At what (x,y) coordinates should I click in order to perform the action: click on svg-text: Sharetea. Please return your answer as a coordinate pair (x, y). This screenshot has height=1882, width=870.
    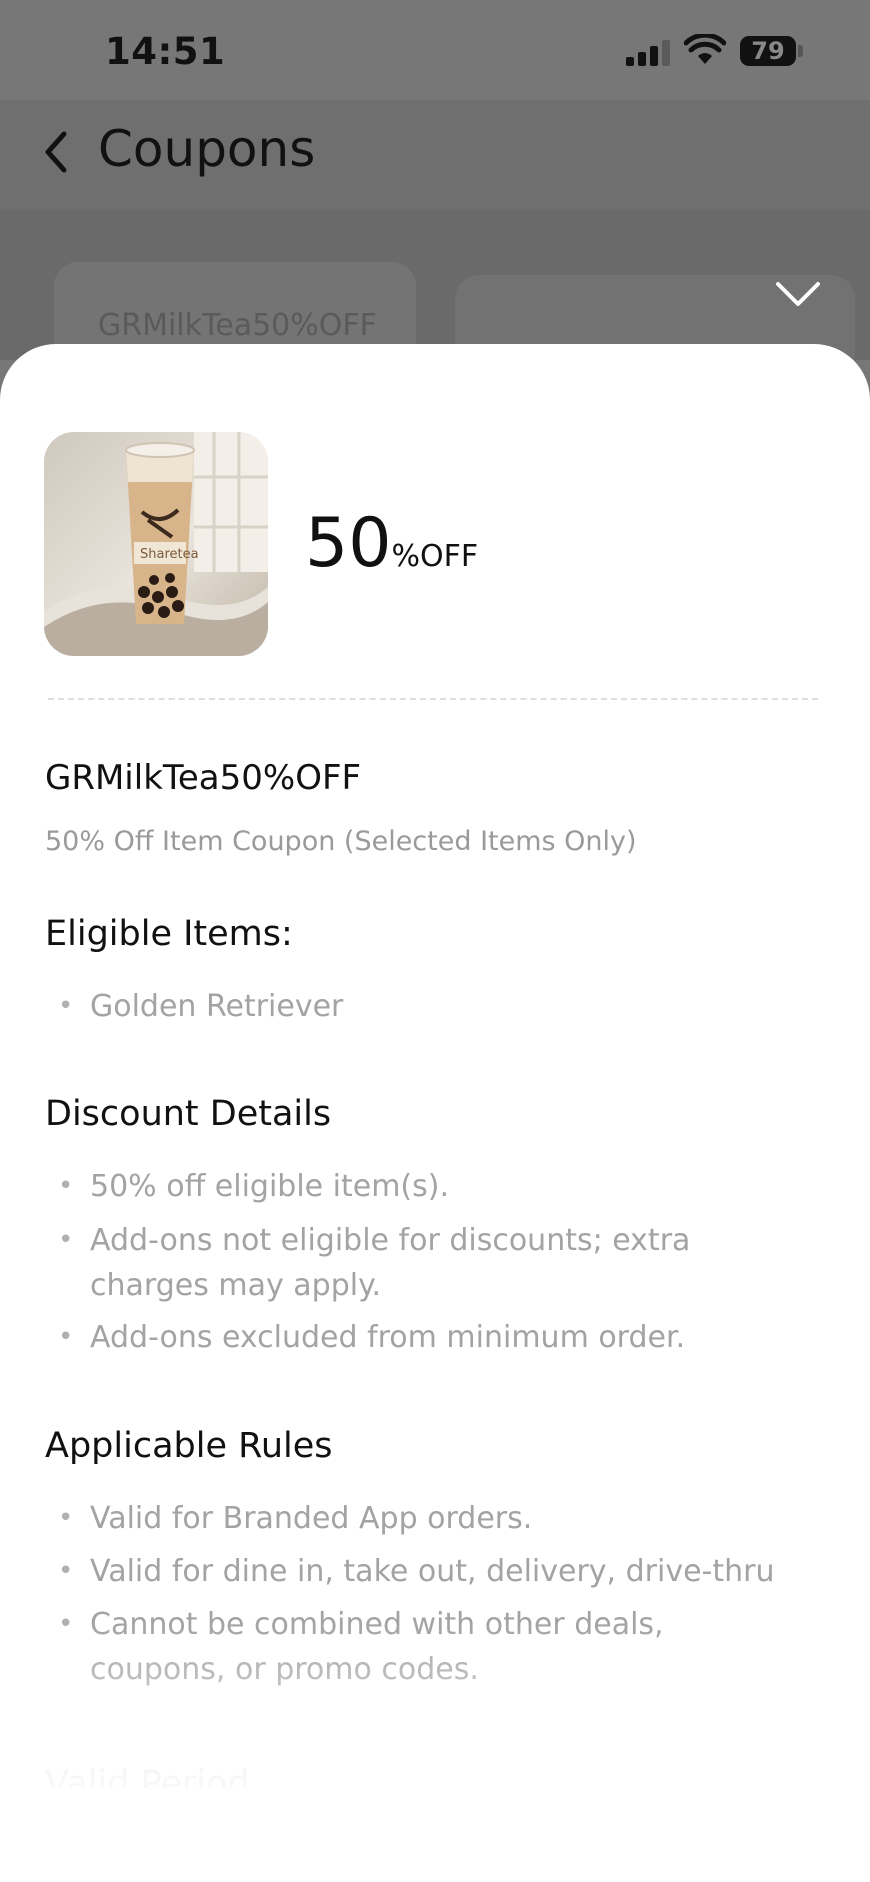
    Looking at the image, I should click on (169, 554).